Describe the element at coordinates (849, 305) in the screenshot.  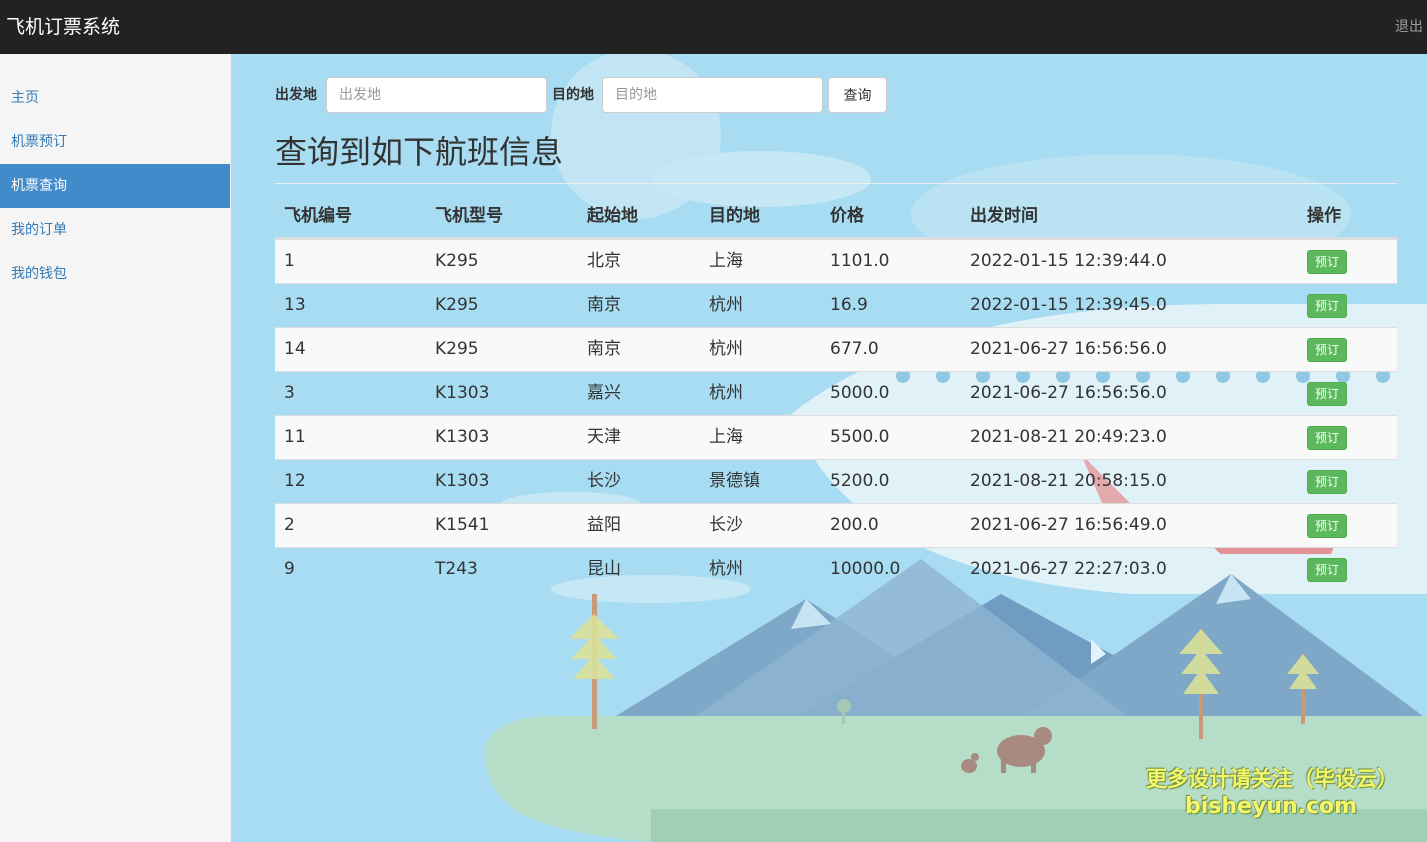
I see `cell-price: 16.9` at that location.